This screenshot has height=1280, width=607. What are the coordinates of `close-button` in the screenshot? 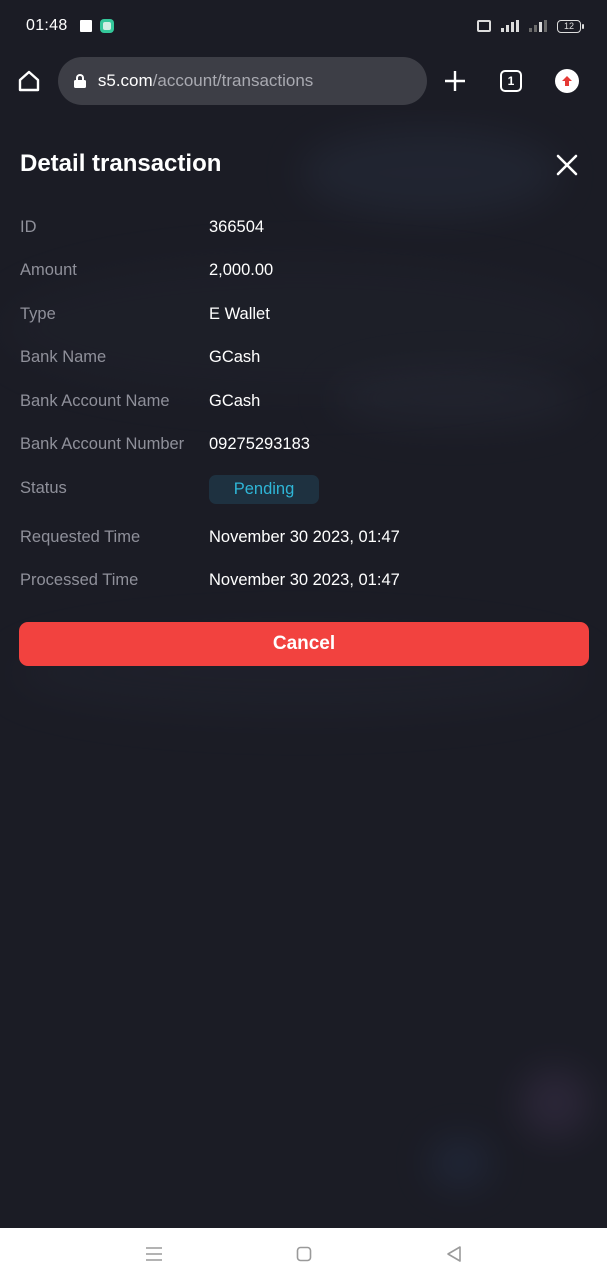 It's located at (567, 165).